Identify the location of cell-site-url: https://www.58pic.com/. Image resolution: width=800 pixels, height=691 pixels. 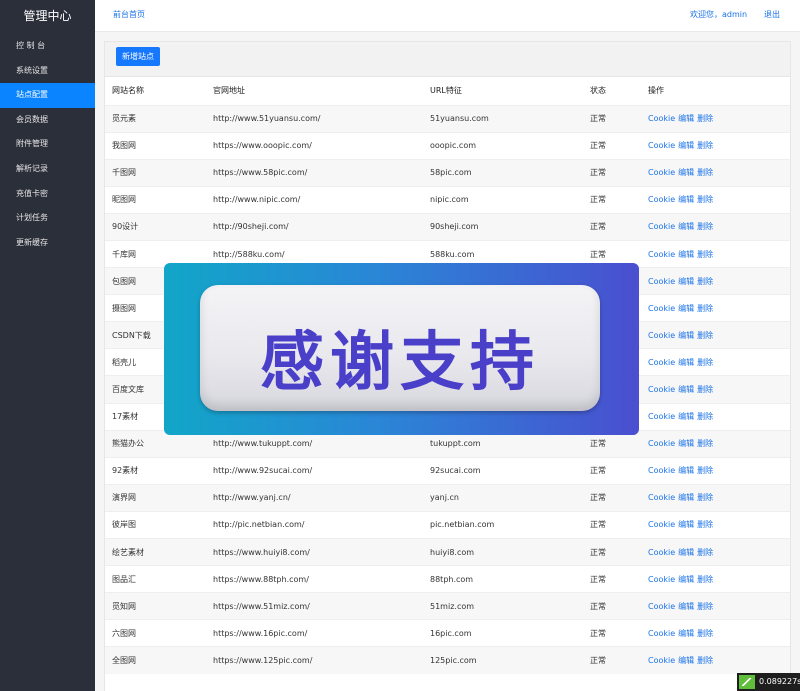
(314, 172).